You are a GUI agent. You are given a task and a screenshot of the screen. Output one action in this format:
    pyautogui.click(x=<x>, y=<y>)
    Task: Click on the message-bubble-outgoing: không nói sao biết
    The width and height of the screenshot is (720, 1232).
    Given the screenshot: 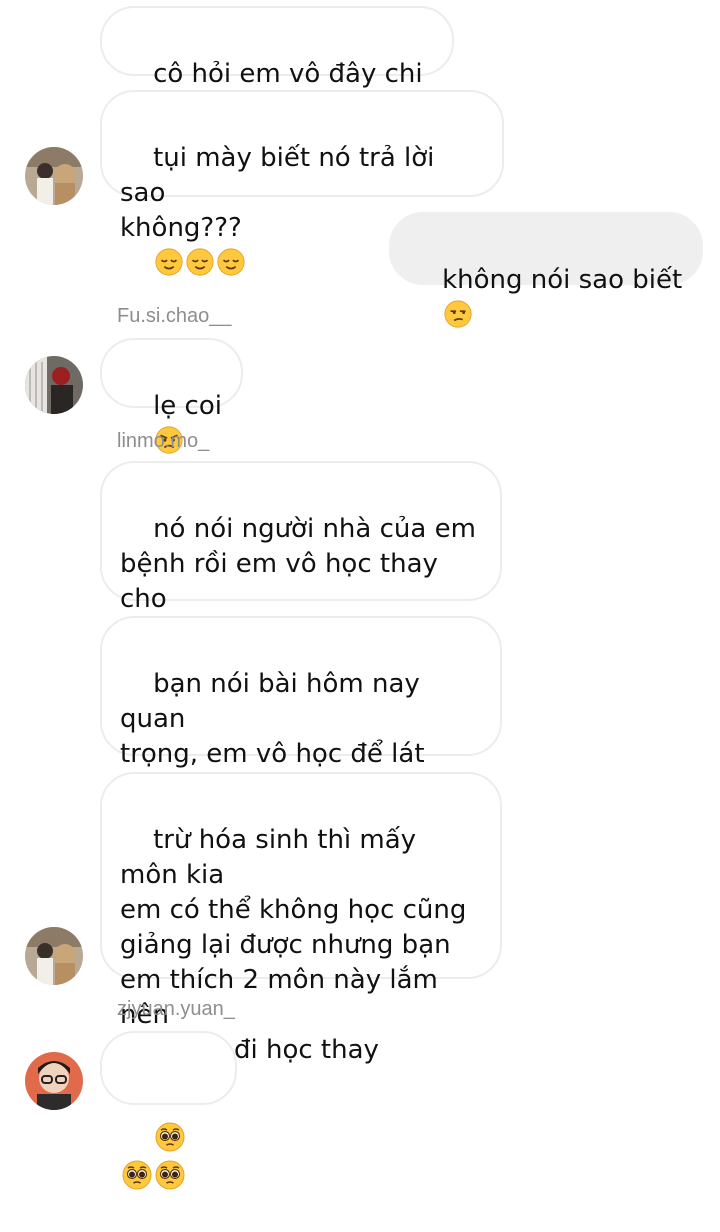 What is the action you would take?
    pyautogui.click(x=546, y=270)
    